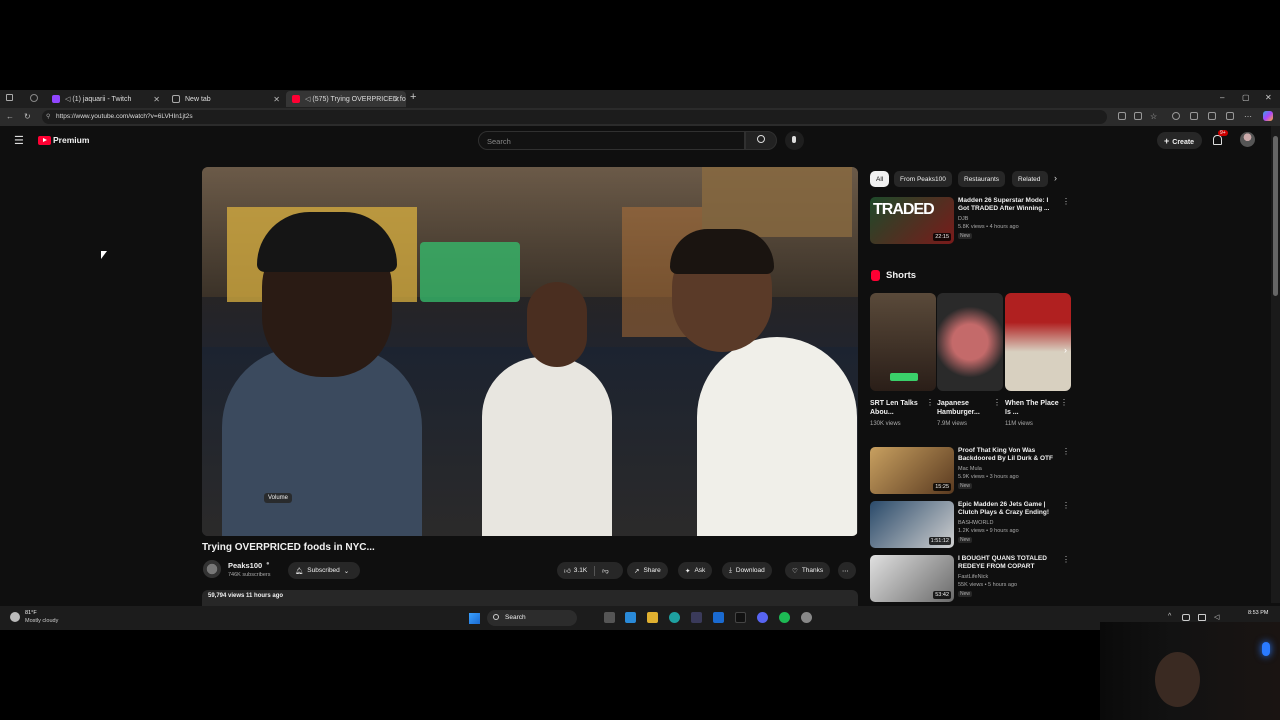 The width and height of the screenshot is (1280, 720). I want to click on tab-twitch: ◁ (1) jaquarii - Twitch ✕, so click(106, 99).